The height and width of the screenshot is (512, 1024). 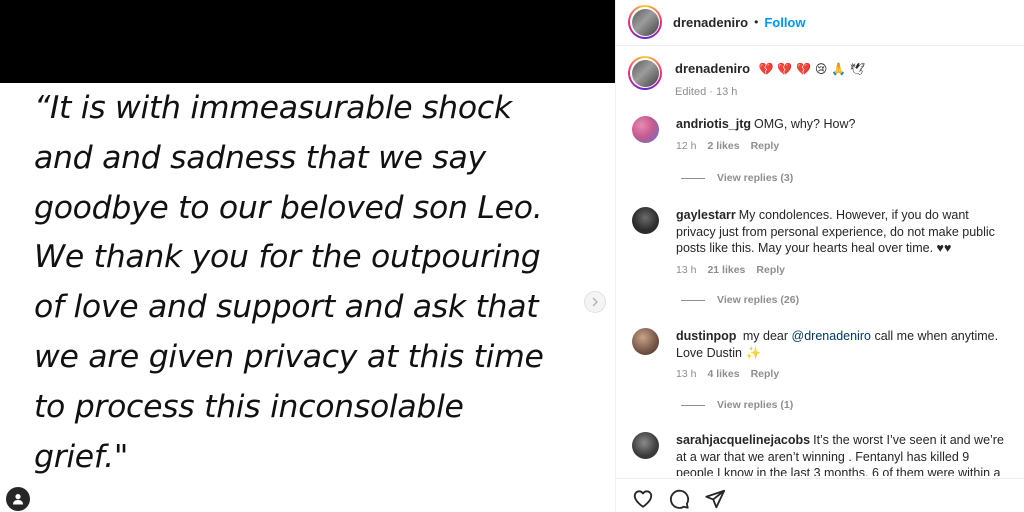 I want to click on header-divider, so click(x=820, y=45).